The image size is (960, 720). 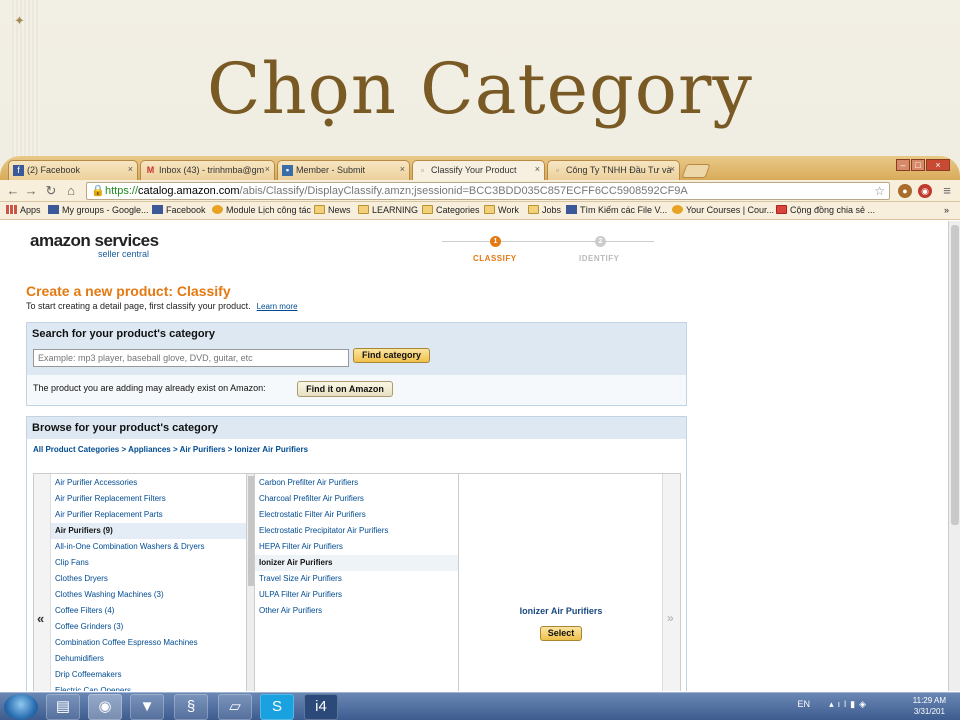 What do you see at coordinates (148, 515) in the screenshot?
I see `category-item: Air Purifier Replacement Parts` at bounding box center [148, 515].